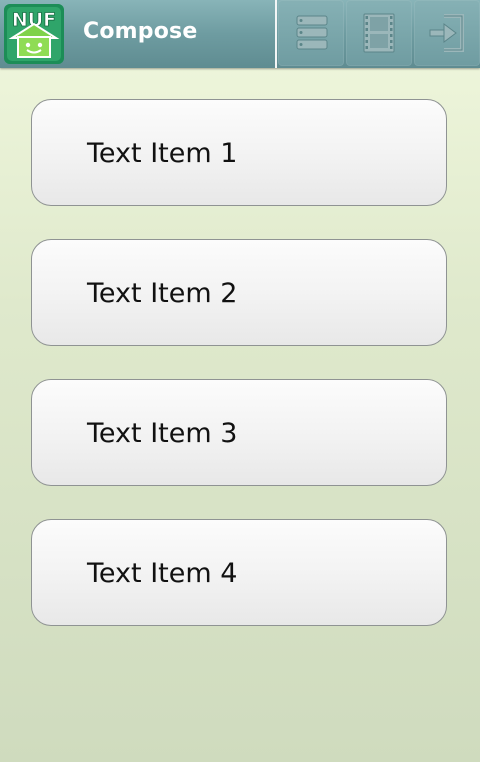 The height and width of the screenshot is (762, 480). I want to click on list-item-label: Text Item 1, so click(162, 153).